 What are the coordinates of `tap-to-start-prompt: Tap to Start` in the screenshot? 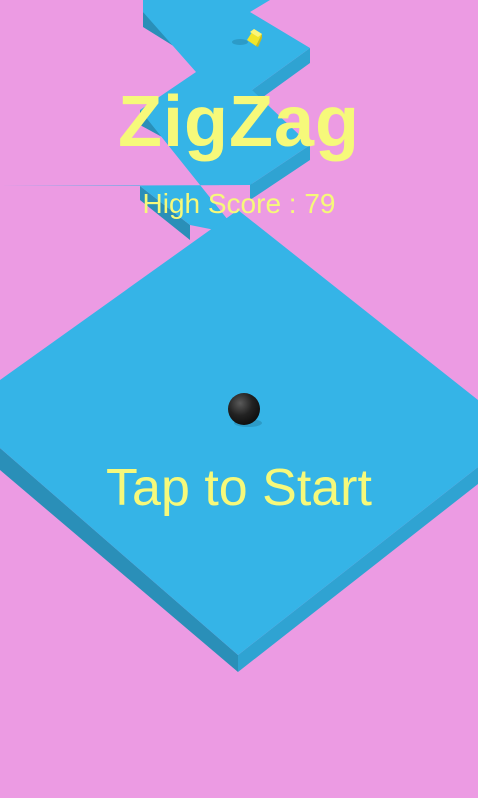 It's located at (239, 488).